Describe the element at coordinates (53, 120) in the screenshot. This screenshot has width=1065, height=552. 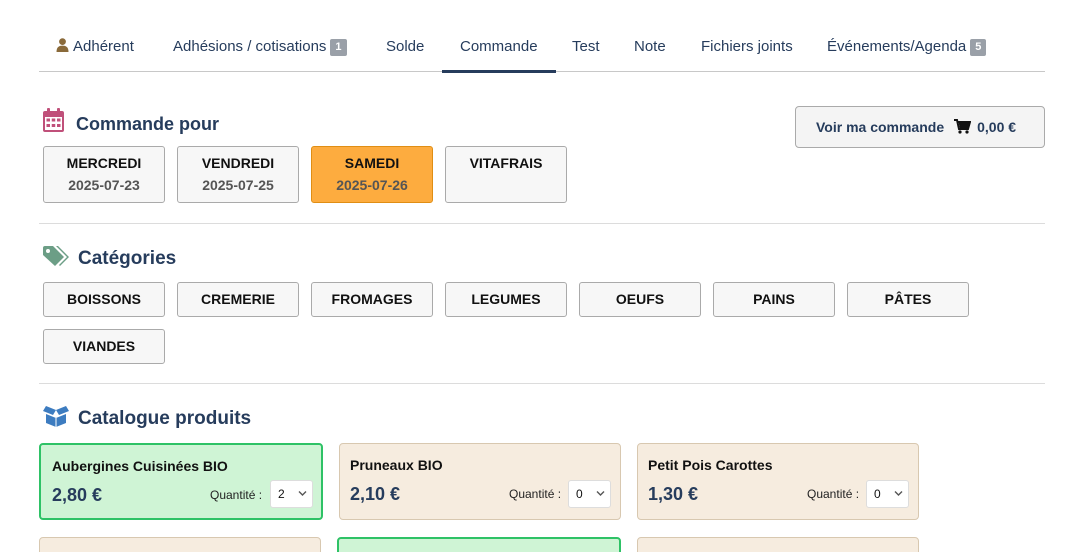
I see `calendar-icon` at that location.